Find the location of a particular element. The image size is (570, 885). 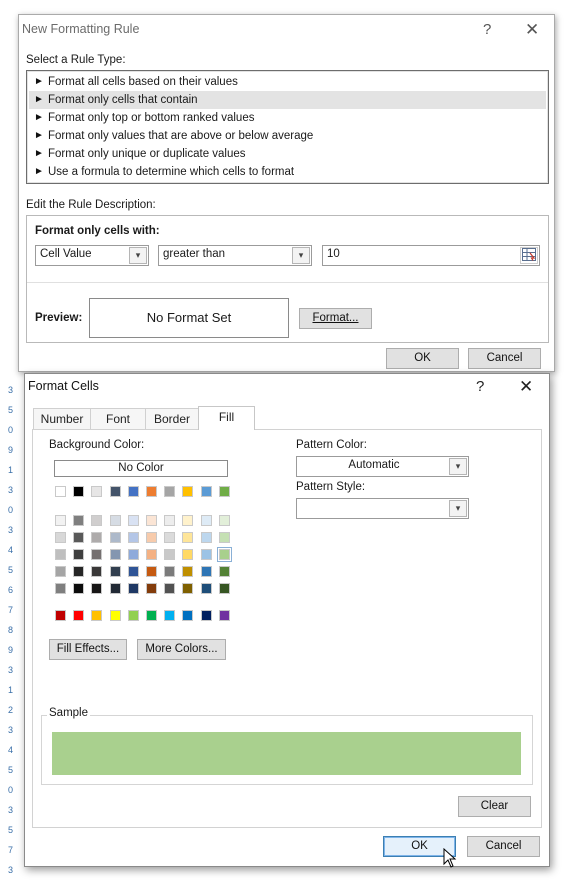

value-input: 10 is located at coordinates (431, 255).